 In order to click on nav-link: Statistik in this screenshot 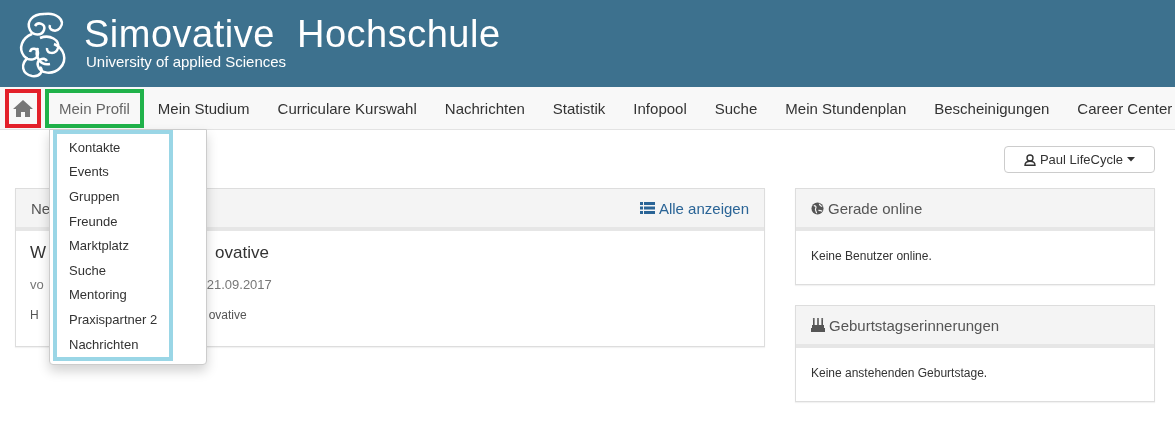, I will do `click(579, 108)`.